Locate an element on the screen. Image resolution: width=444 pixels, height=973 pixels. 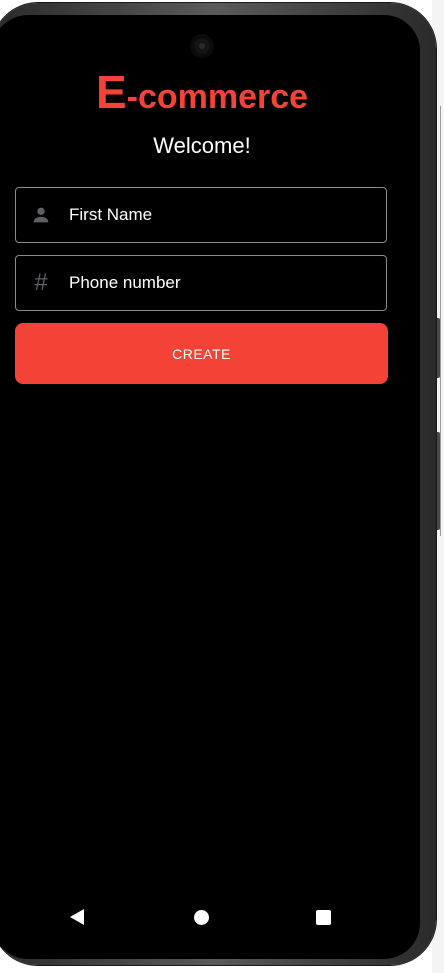
recents-icon is located at coordinates (323, 917).